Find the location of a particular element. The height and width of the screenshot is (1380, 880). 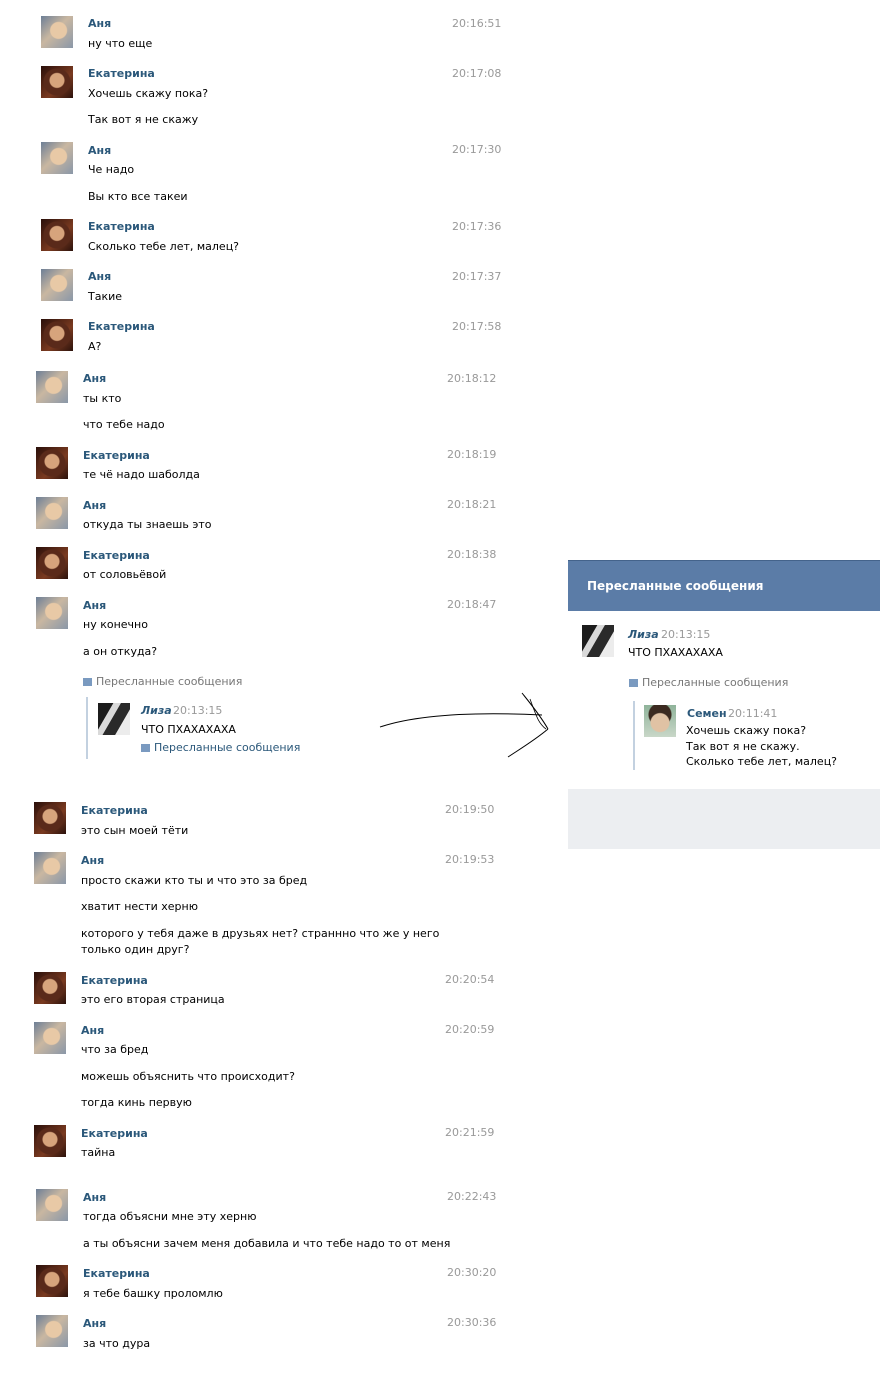

popup-time: 20:13:15 is located at coordinates (686, 634).